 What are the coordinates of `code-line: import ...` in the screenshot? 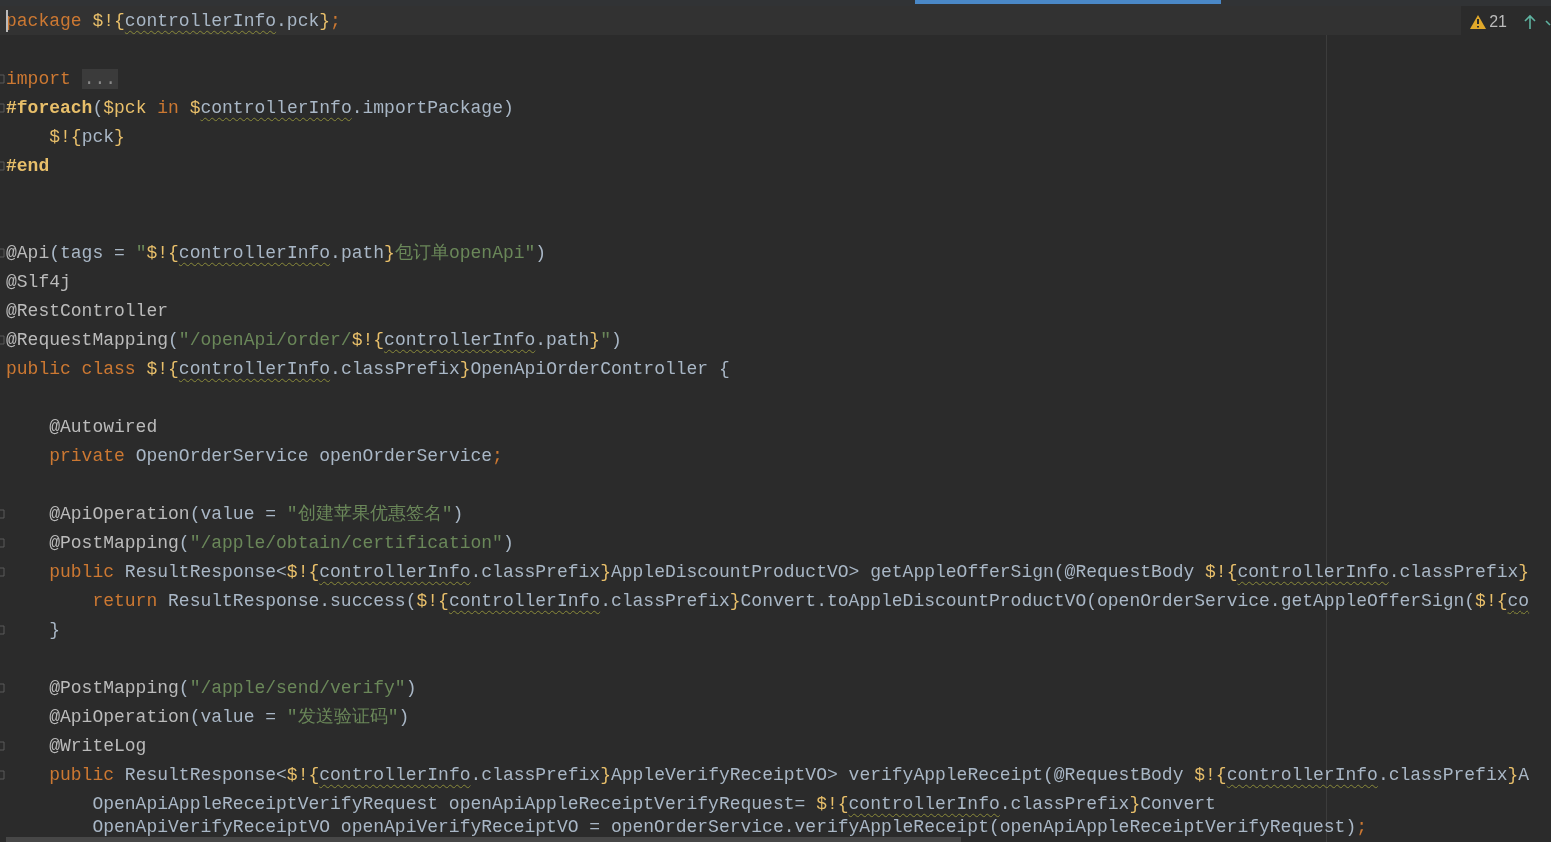 It's located at (62, 78).